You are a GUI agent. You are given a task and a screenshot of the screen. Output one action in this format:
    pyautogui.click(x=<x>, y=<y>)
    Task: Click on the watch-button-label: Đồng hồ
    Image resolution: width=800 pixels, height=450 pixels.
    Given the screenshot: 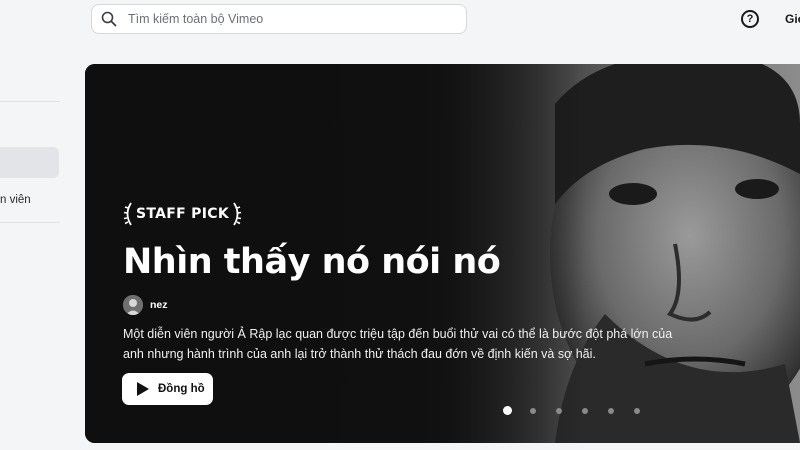 What is the action you would take?
    pyautogui.click(x=181, y=389)
    